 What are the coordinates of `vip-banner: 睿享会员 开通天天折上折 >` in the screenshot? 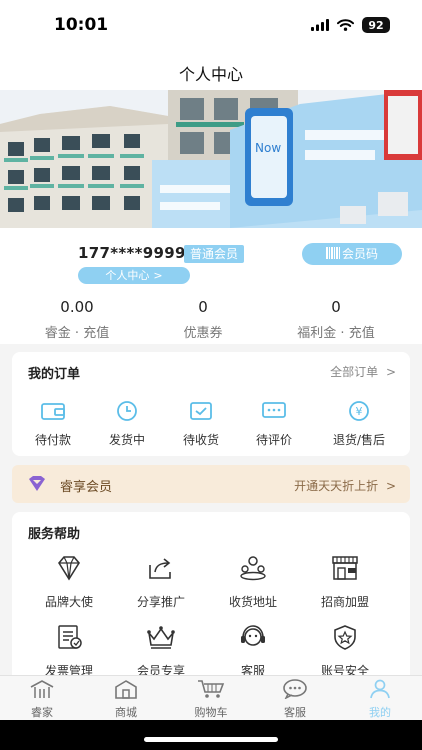 It's located at (211, 484).